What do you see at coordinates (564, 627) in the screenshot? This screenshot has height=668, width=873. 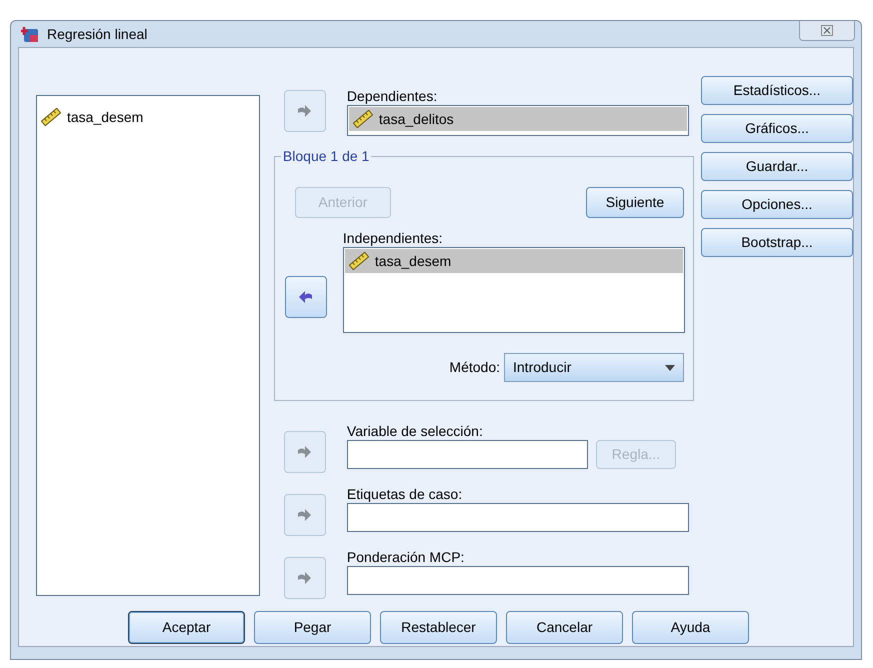 I see `dialog-button: Cancelar` at bounding box center [564, 627].